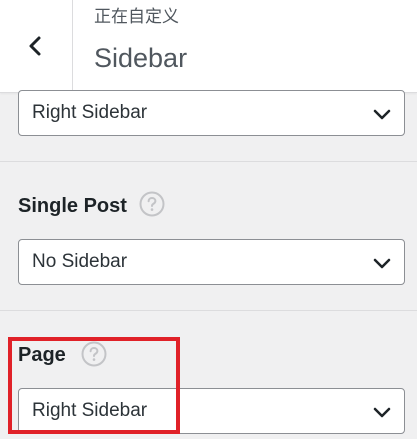 The height and width of the screenshot is (439, 417). I want to click on page-label: Page, so click(42, 355).